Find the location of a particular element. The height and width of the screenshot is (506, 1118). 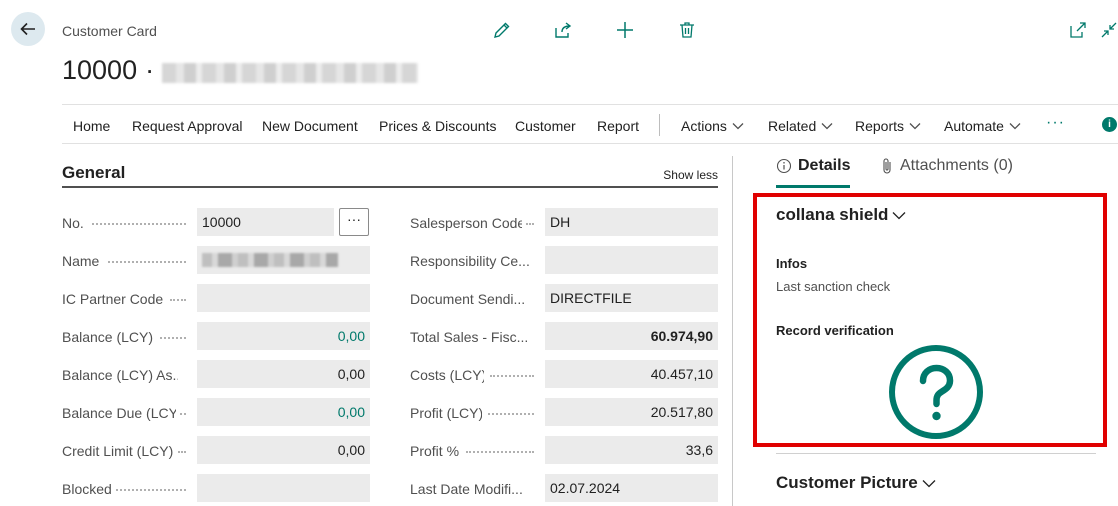

action-automate-menu: Automate is located at coordinates (982, 126).